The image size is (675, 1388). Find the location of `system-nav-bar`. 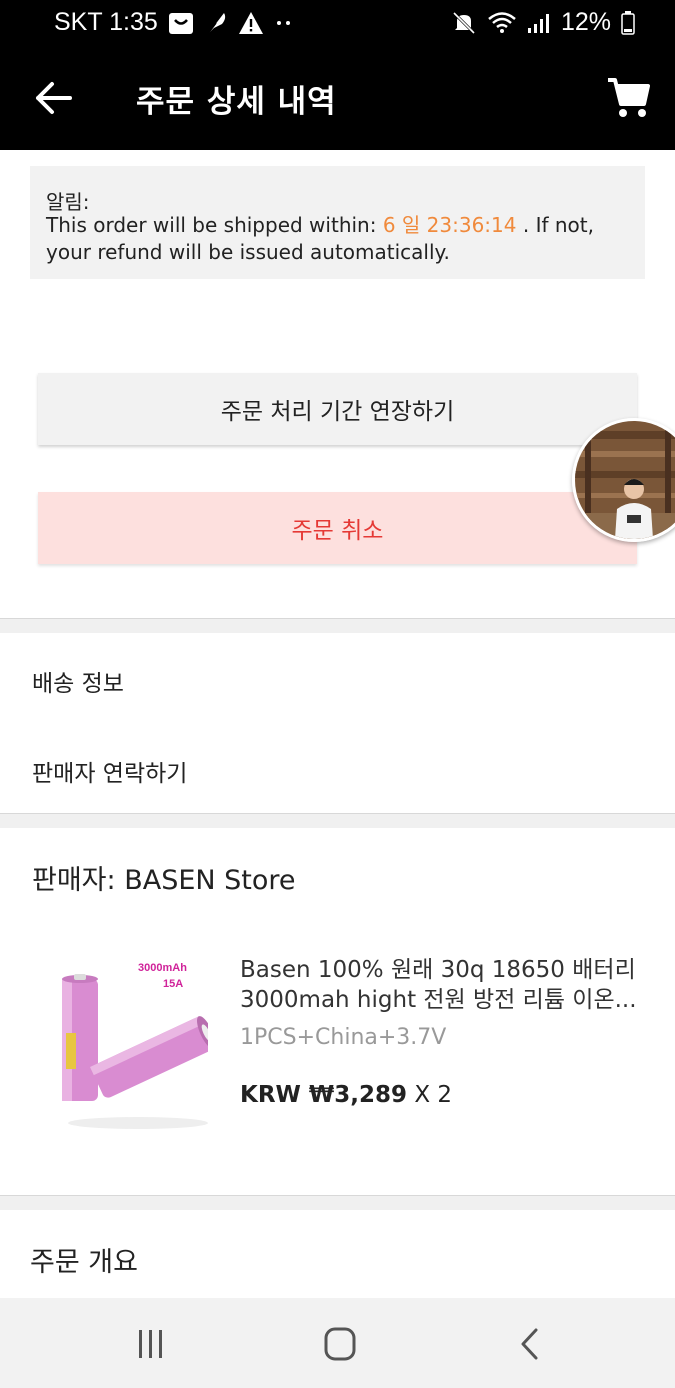

system-nav-bar is located at coordinates (337, 1343).